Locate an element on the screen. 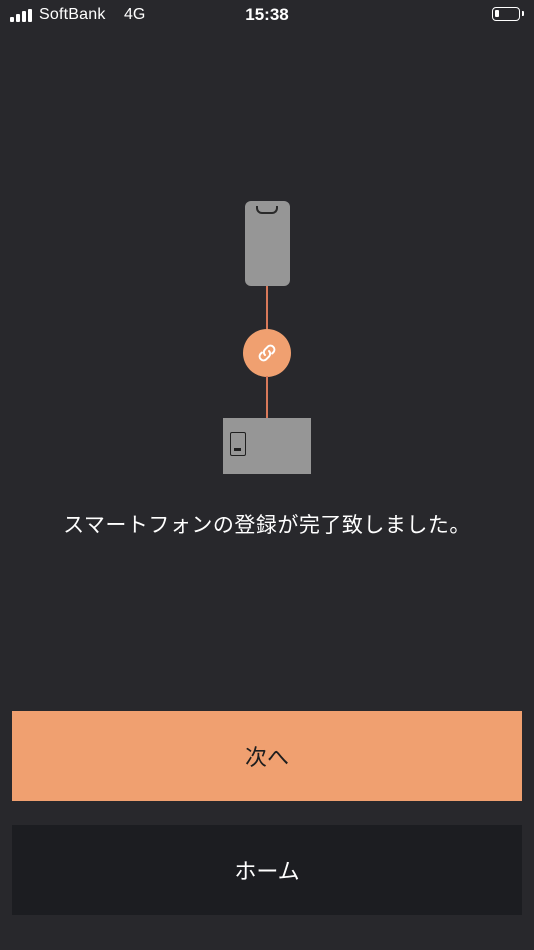  next-button: 次へ is located at coordinates (267, 756).